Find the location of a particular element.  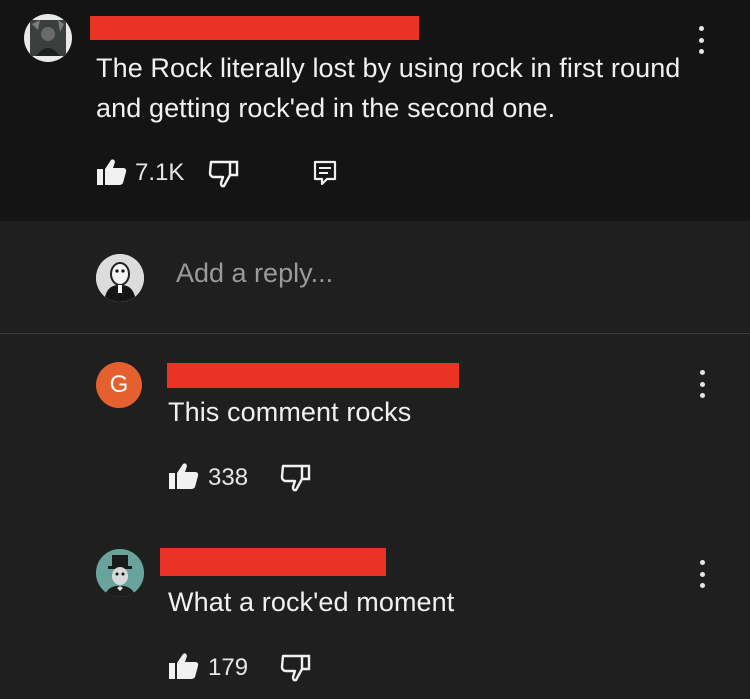

add-reply-input is located at coordinates (416, 273).